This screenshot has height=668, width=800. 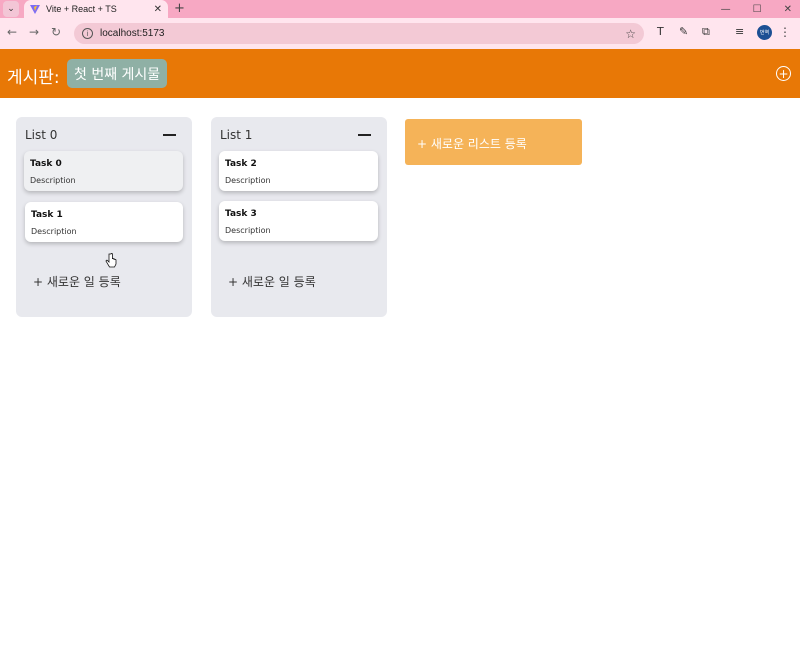 What do you see at coordinates (11, 9) in the screenshot?
I see `tab-search-icon: ⌄` at bounding box center [11, 9].